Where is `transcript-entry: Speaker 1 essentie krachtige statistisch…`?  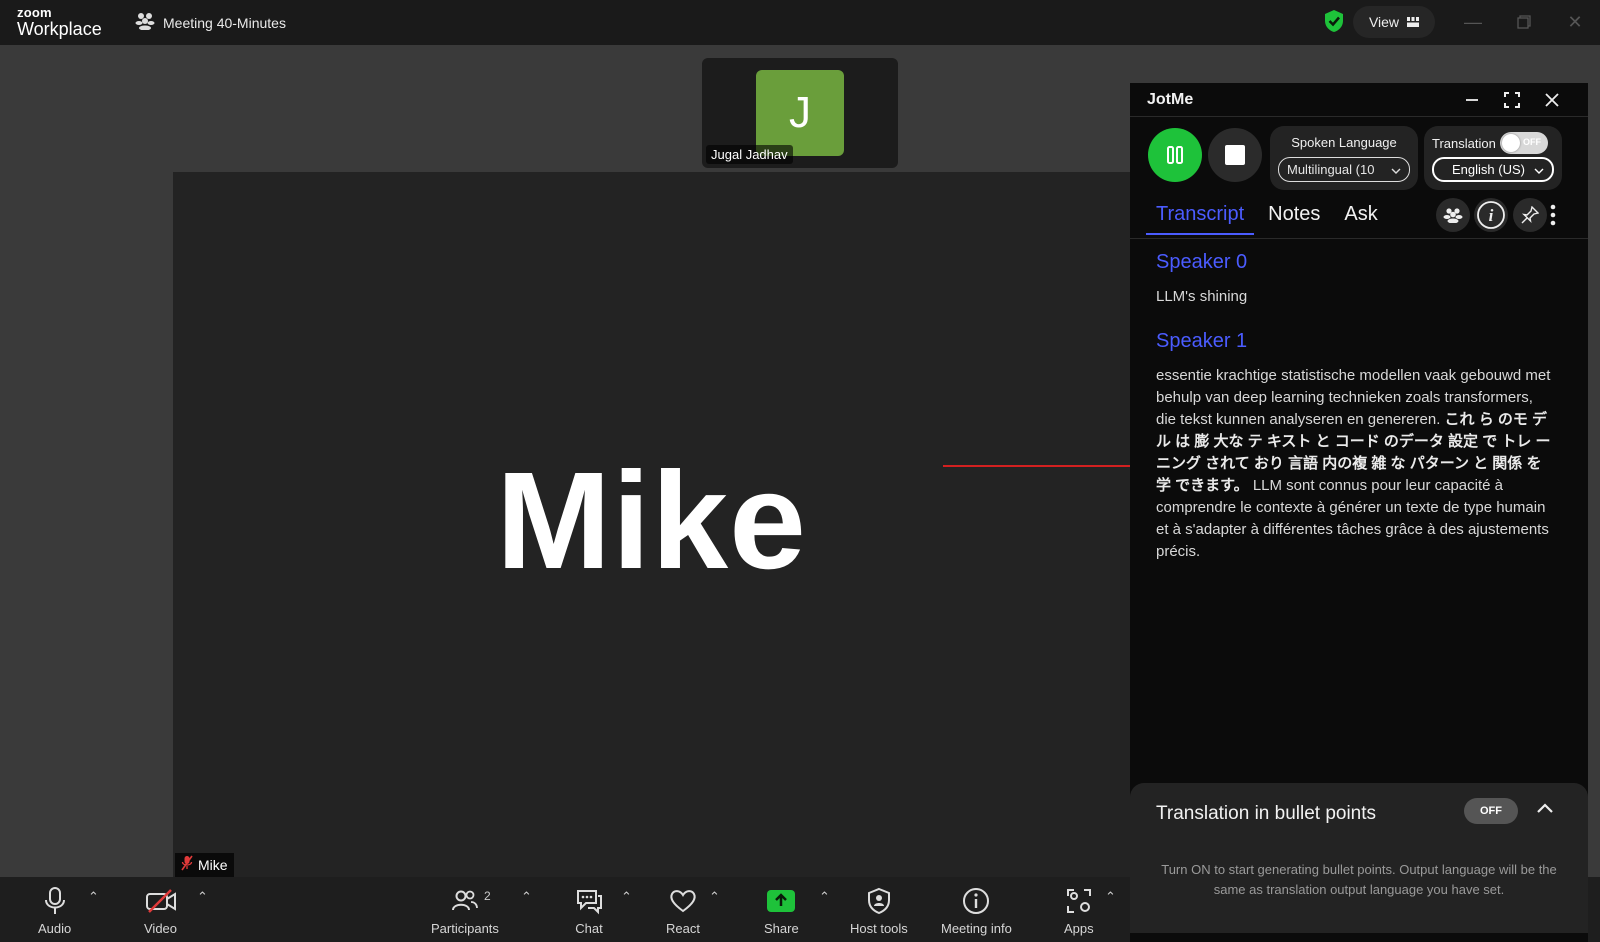
transcript-entry: Speaker 1 essentie krachtige statistisch… is located at coordinates (1356, 446).